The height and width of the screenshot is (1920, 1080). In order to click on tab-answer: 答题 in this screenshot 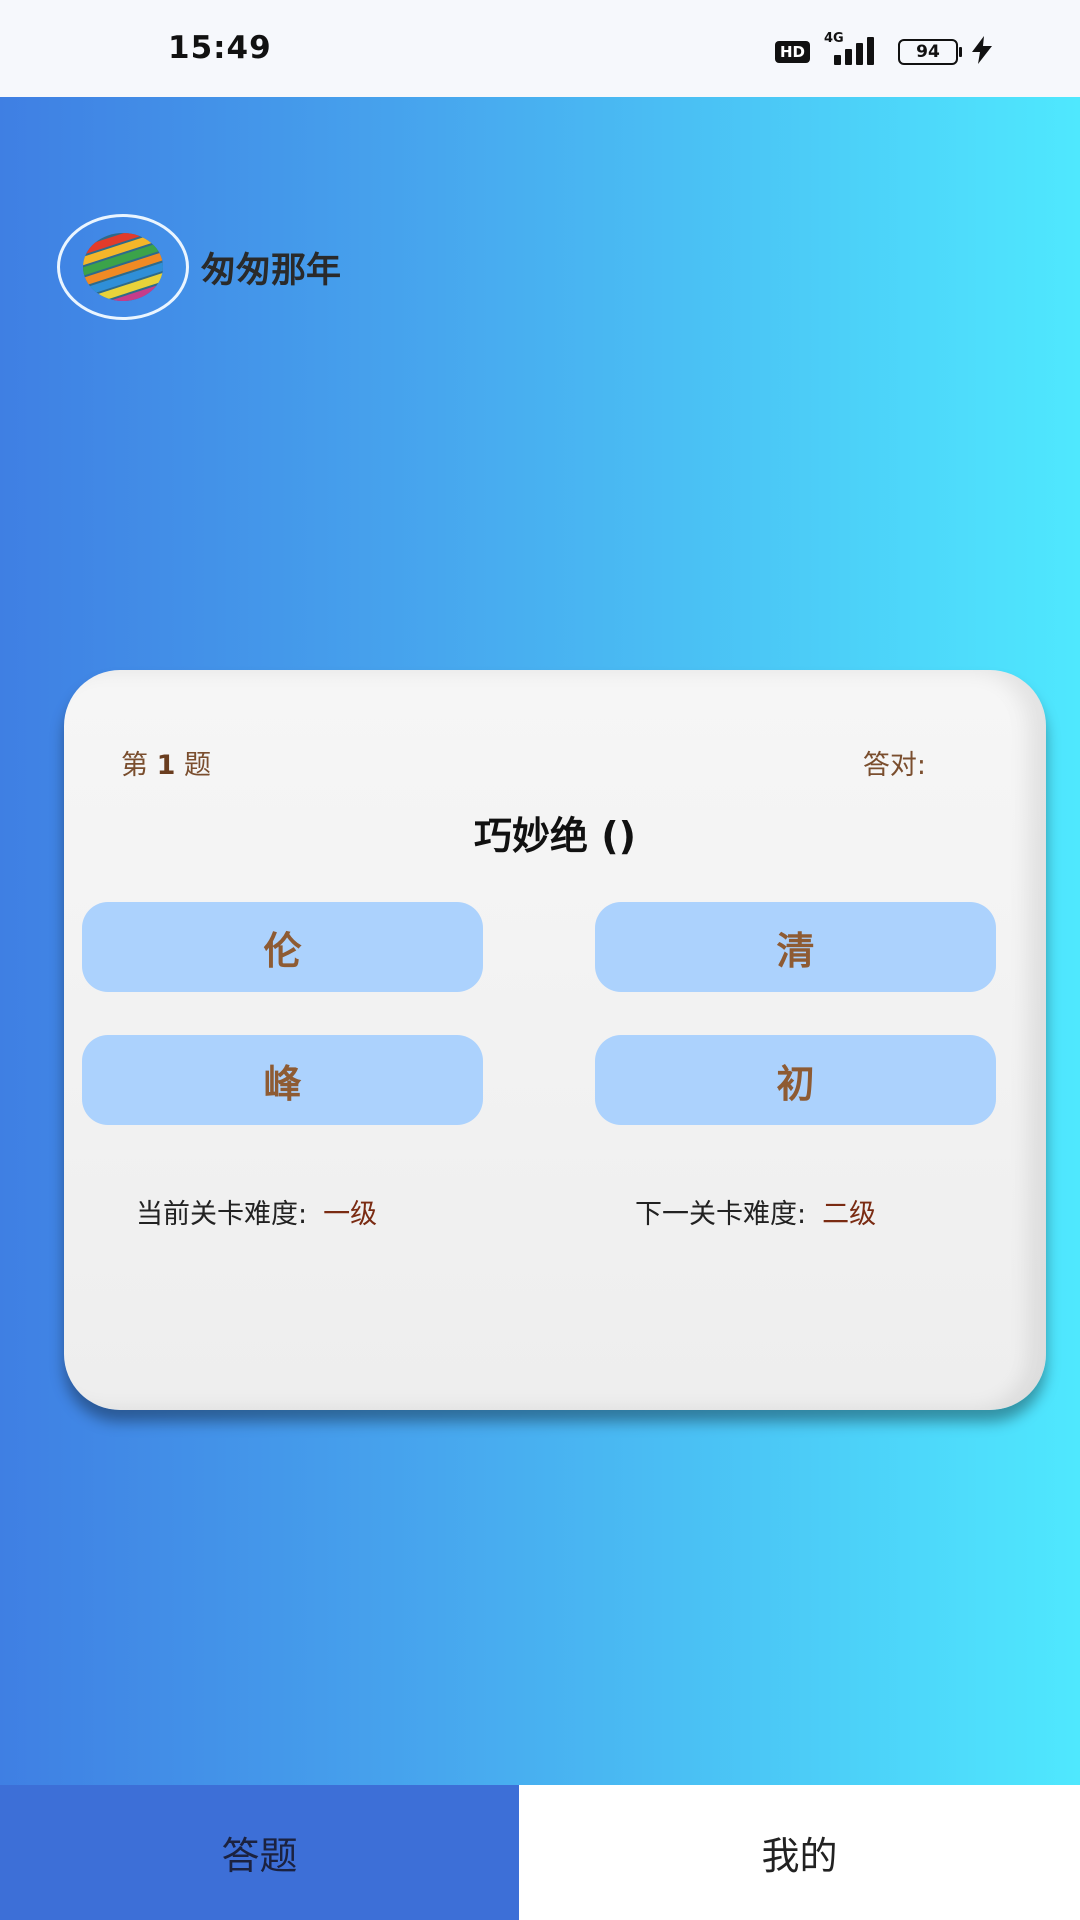, I will do `click(259, 1852)`.